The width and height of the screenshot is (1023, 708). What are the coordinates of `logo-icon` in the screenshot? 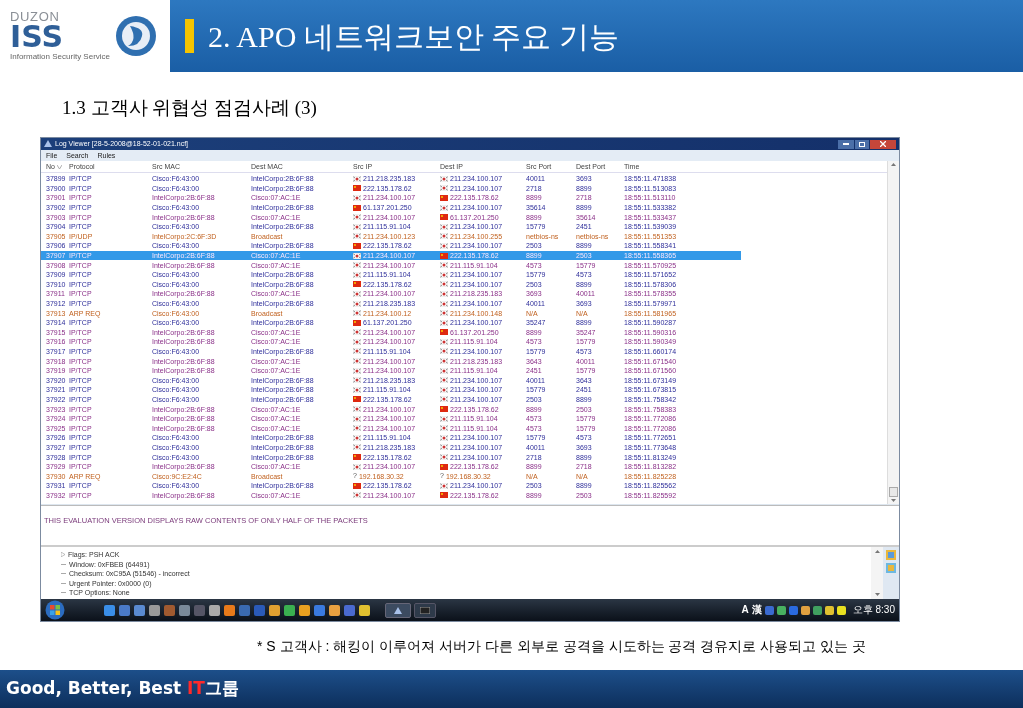 It's located at (136, 36).